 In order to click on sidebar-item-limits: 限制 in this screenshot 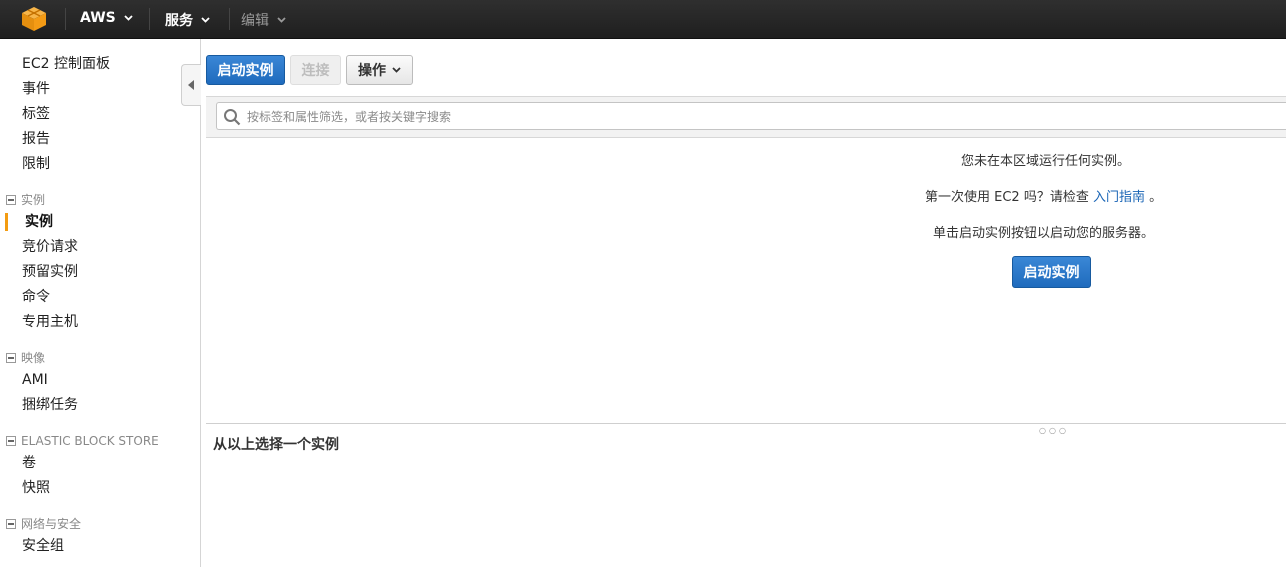, I will do `click(36, 164)`.